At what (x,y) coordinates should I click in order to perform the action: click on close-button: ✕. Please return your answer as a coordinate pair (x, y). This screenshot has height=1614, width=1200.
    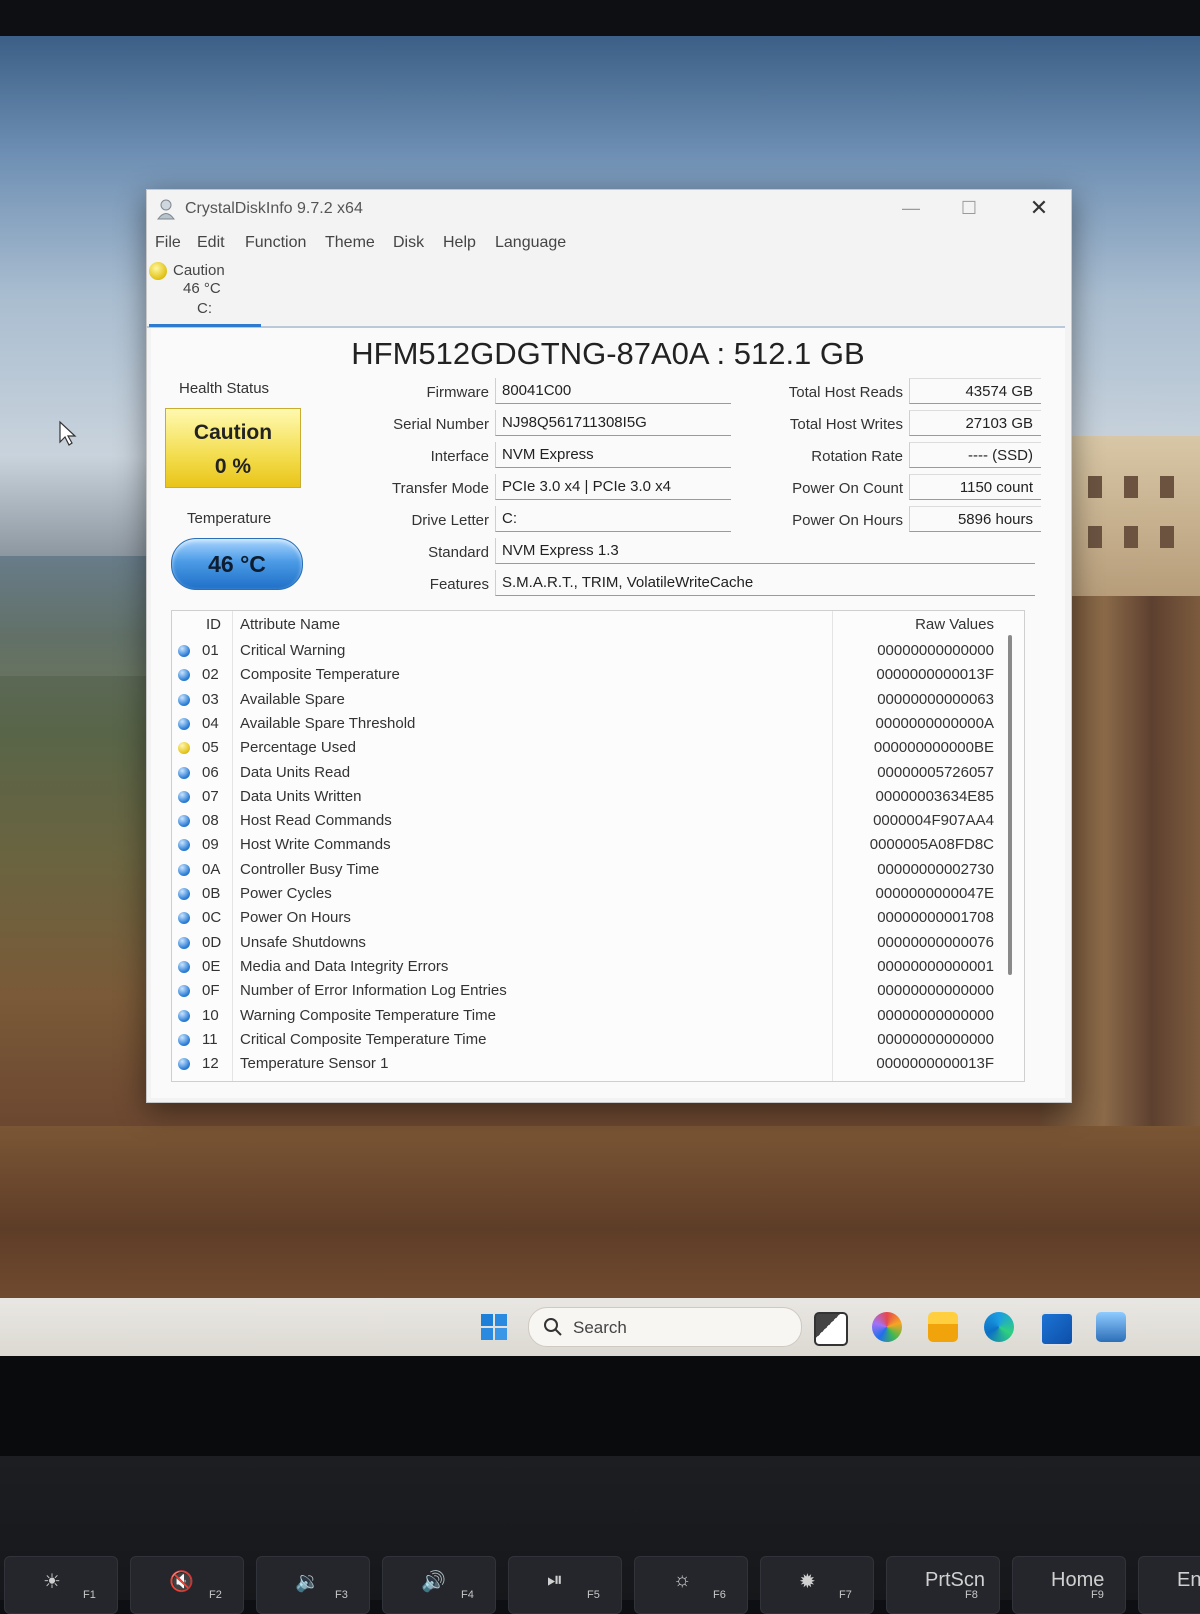
    Looking at the image, I should click on (1039, 208).